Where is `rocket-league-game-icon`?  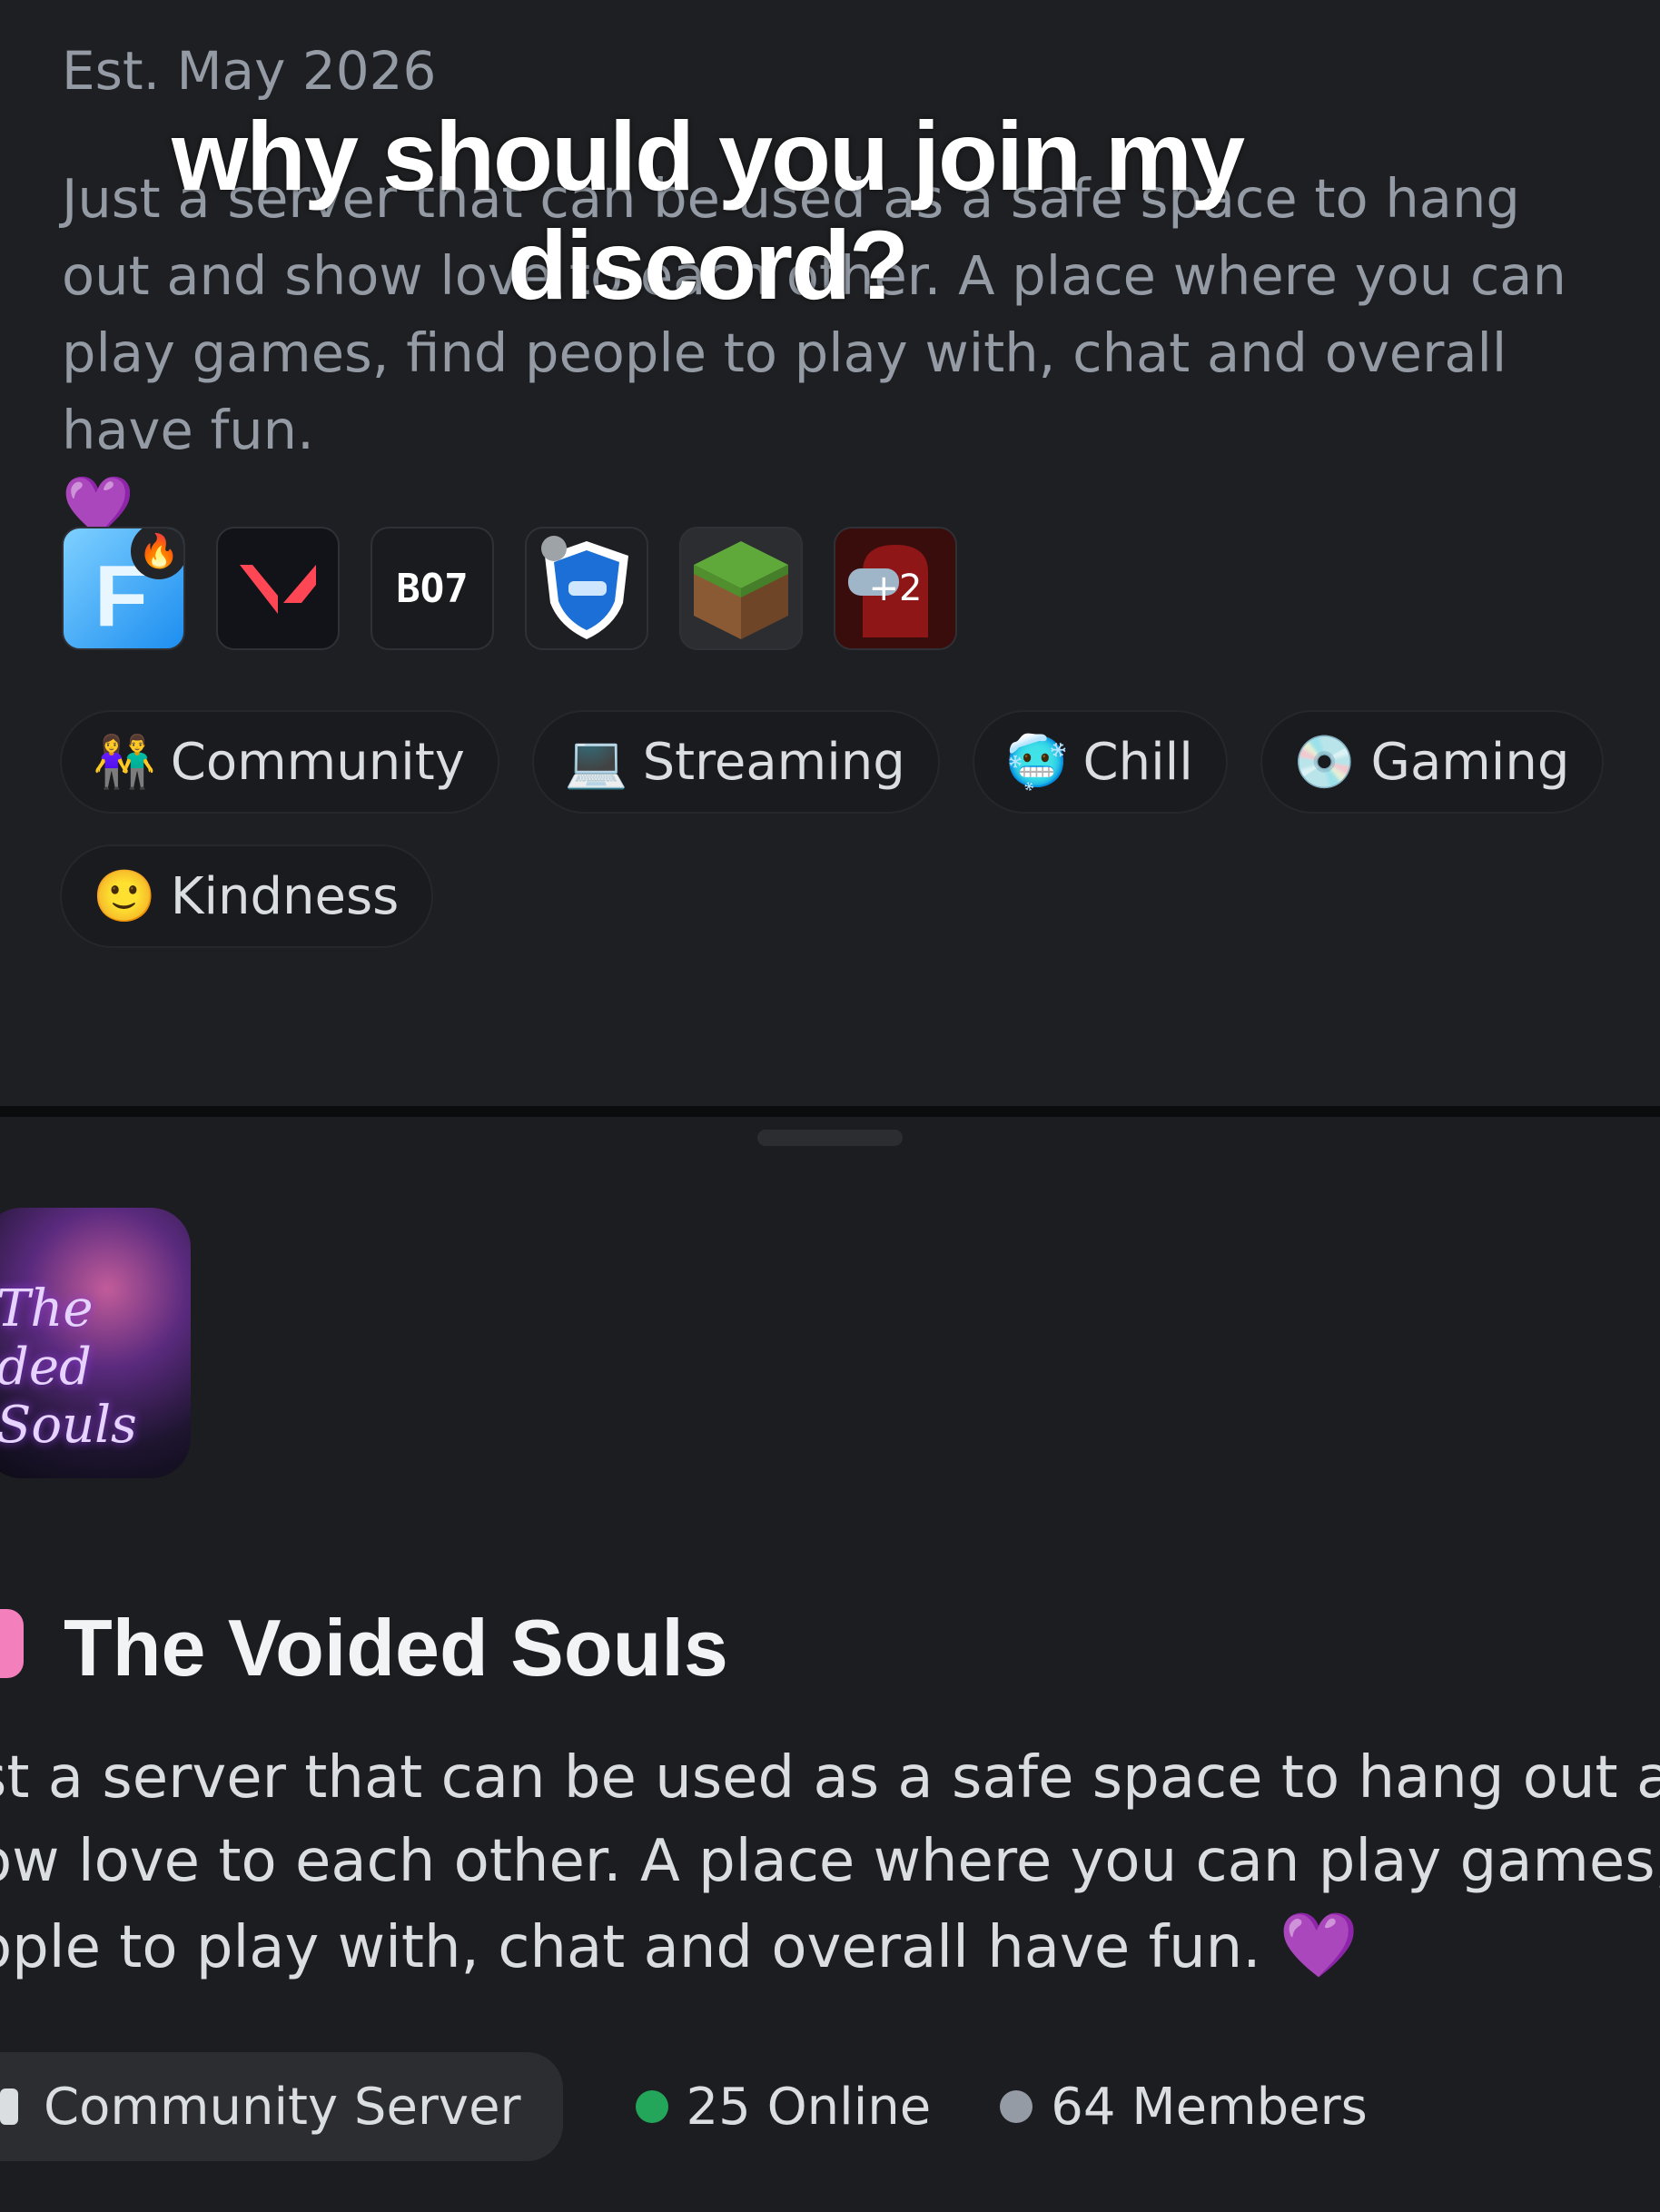 rocket-league-game-icon is located at coordinates (586, 588).